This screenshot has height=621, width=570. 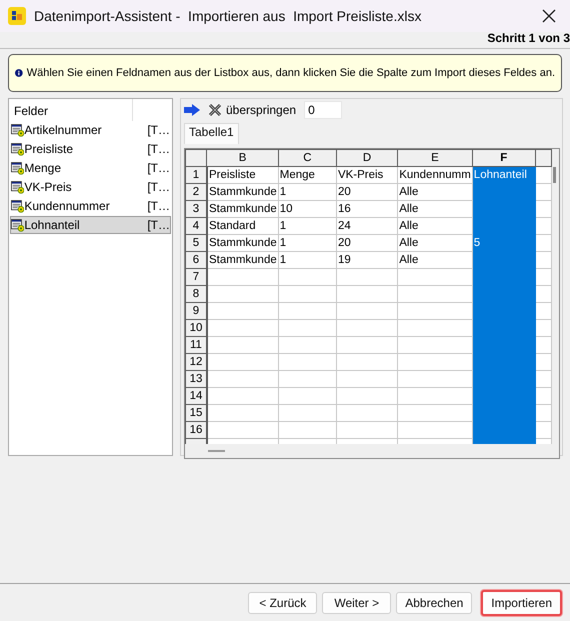 I want to click on field-name: Preisliste, so click(x=49, y=149).